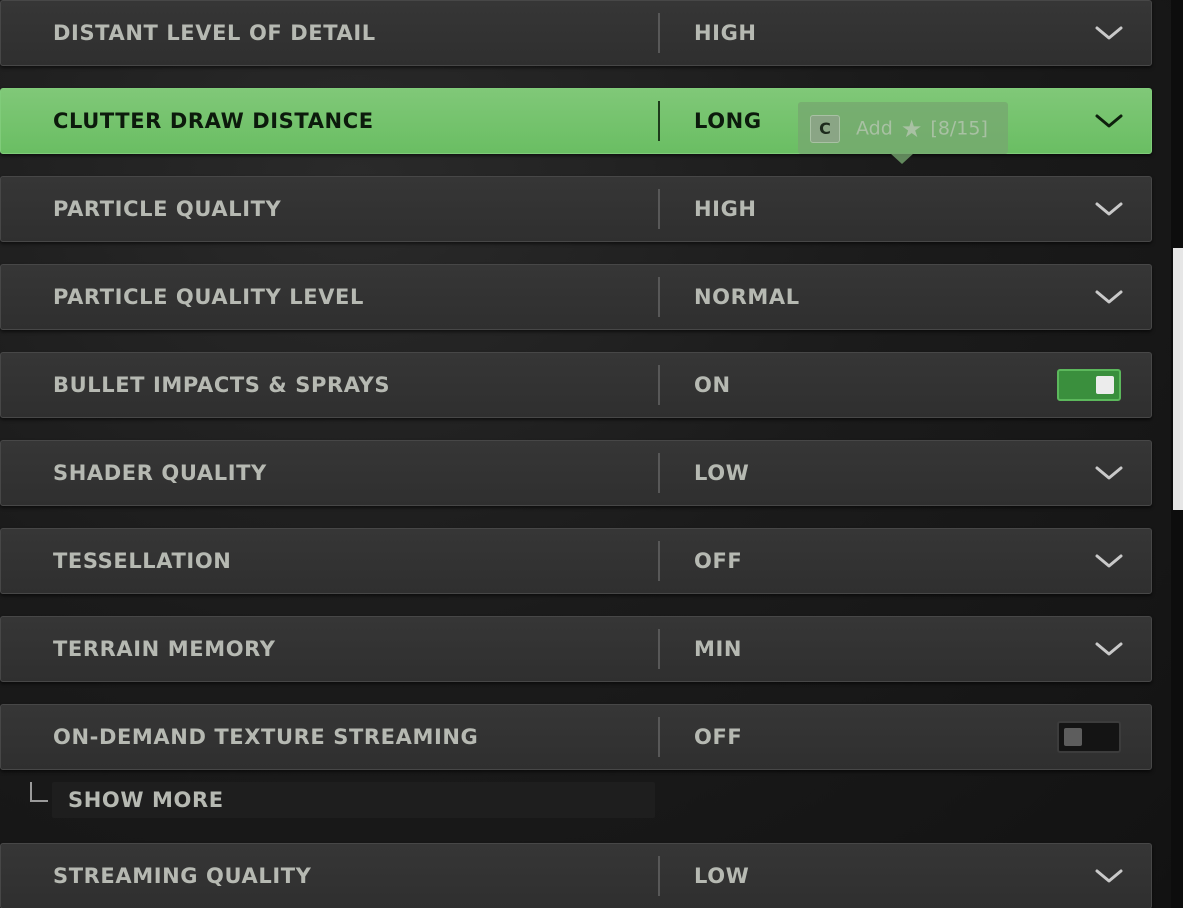  Describe the element at coordinates (728, 121) in the screenshot. I see `setting-value: LONG` at that location.